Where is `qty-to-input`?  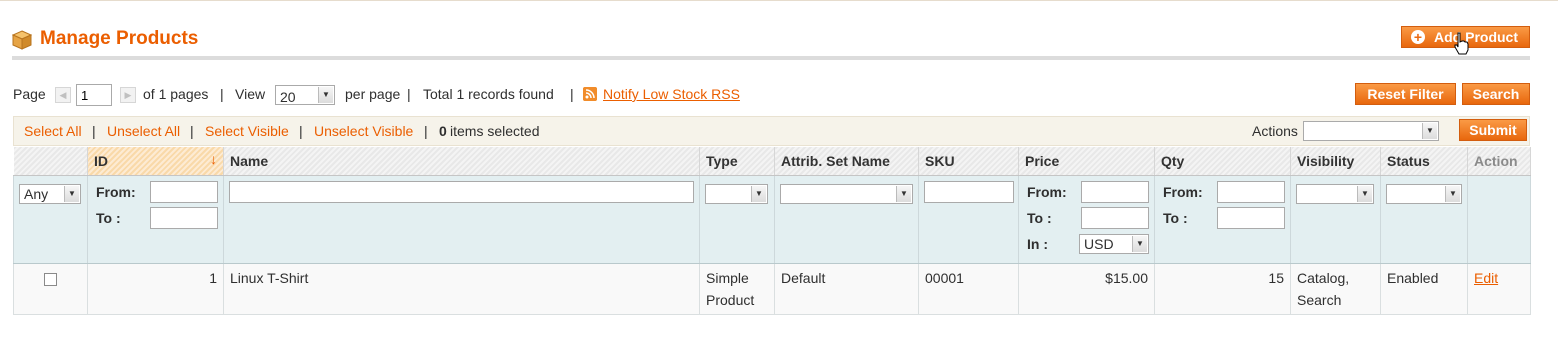 qty-to-input is located at coordinates (1251, 217).